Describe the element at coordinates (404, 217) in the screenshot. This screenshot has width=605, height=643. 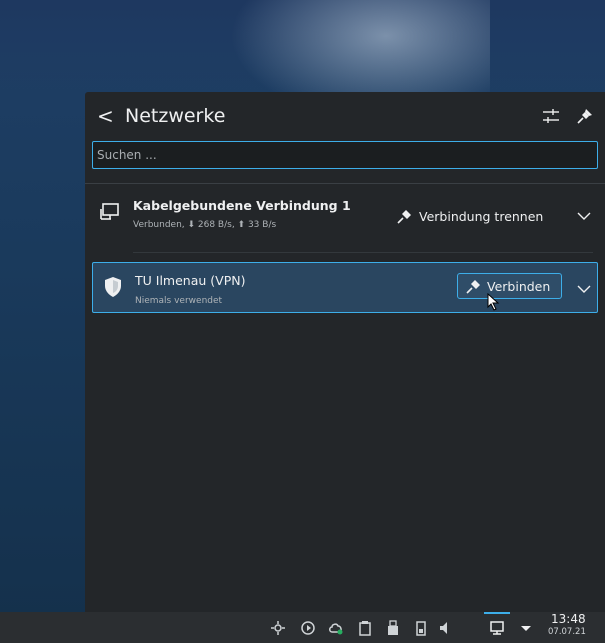
I see `disconnect-plug-icon` at that location.